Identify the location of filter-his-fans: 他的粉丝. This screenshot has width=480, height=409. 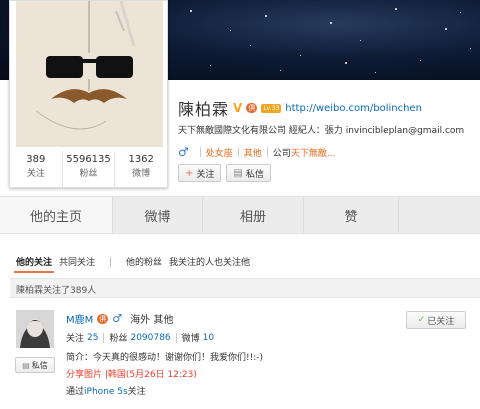
(144, 261).